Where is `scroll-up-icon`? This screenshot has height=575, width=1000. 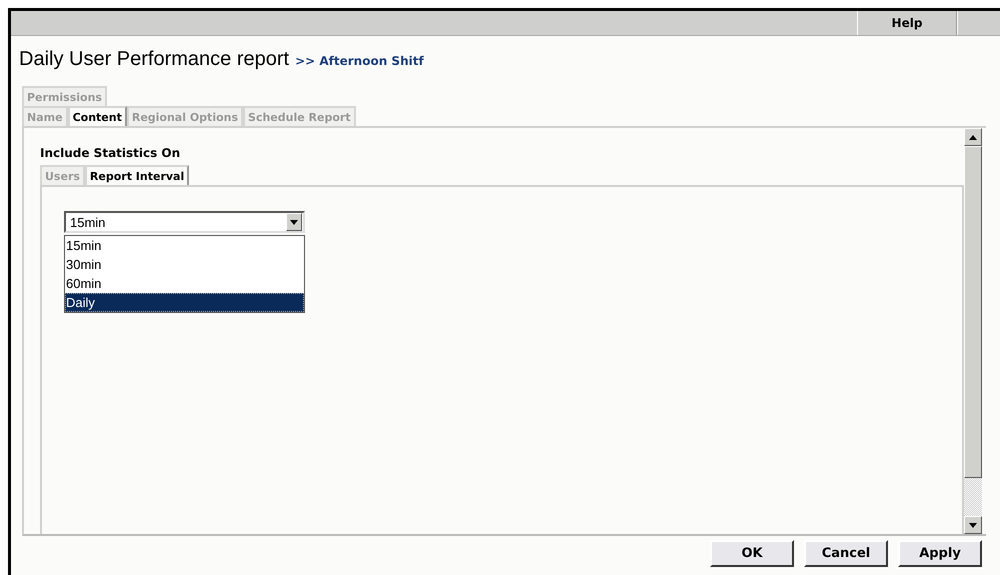
scroll-up-icon is located at coordinates (973, 137).